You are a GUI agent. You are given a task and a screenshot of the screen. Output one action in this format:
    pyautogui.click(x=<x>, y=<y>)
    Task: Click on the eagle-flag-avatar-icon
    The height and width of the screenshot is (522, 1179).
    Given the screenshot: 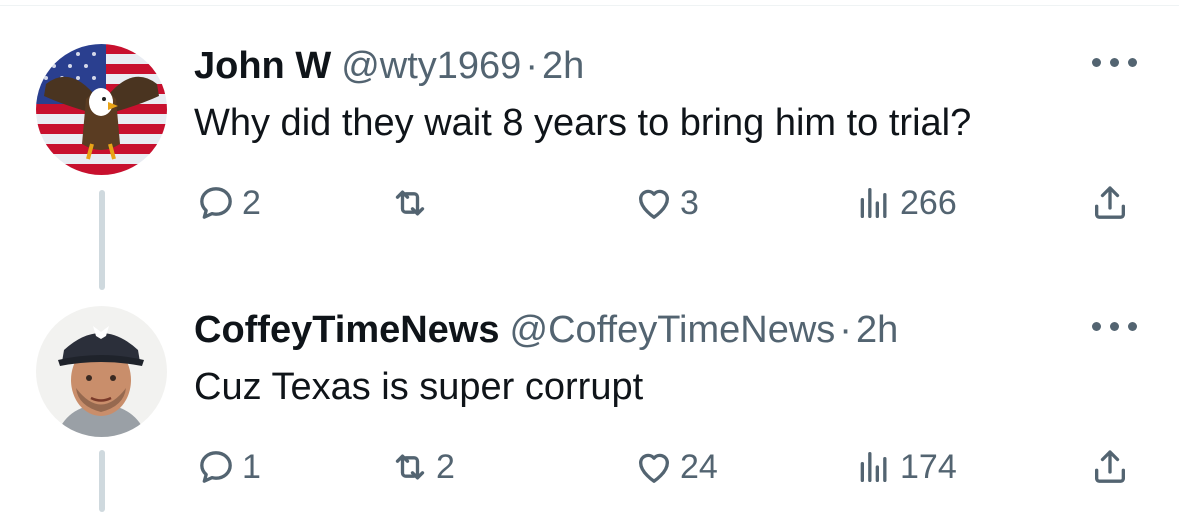 What is the action you would take?
    pyautogui.click(x=101, y=109)
    